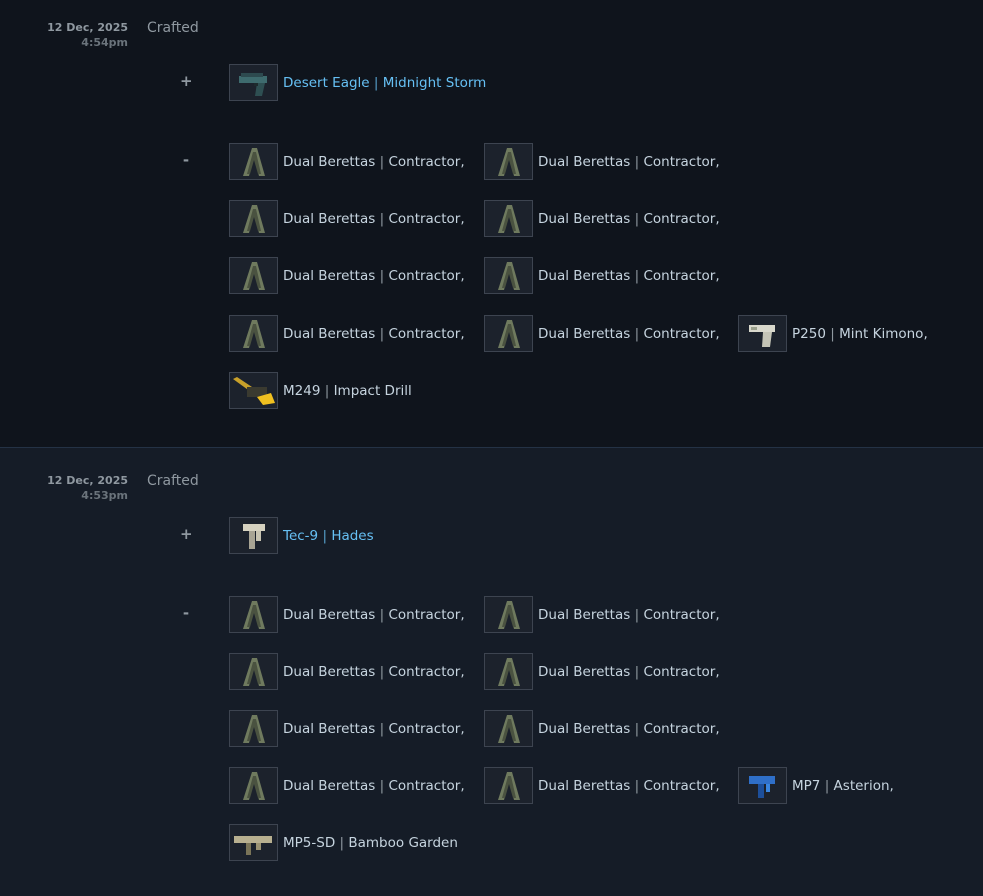 This screenshot has height=896, width=983. Describe the element at coordinates (347, 391) in the screenshot. I see `item-name: M249 | Impact Drill` at that location.